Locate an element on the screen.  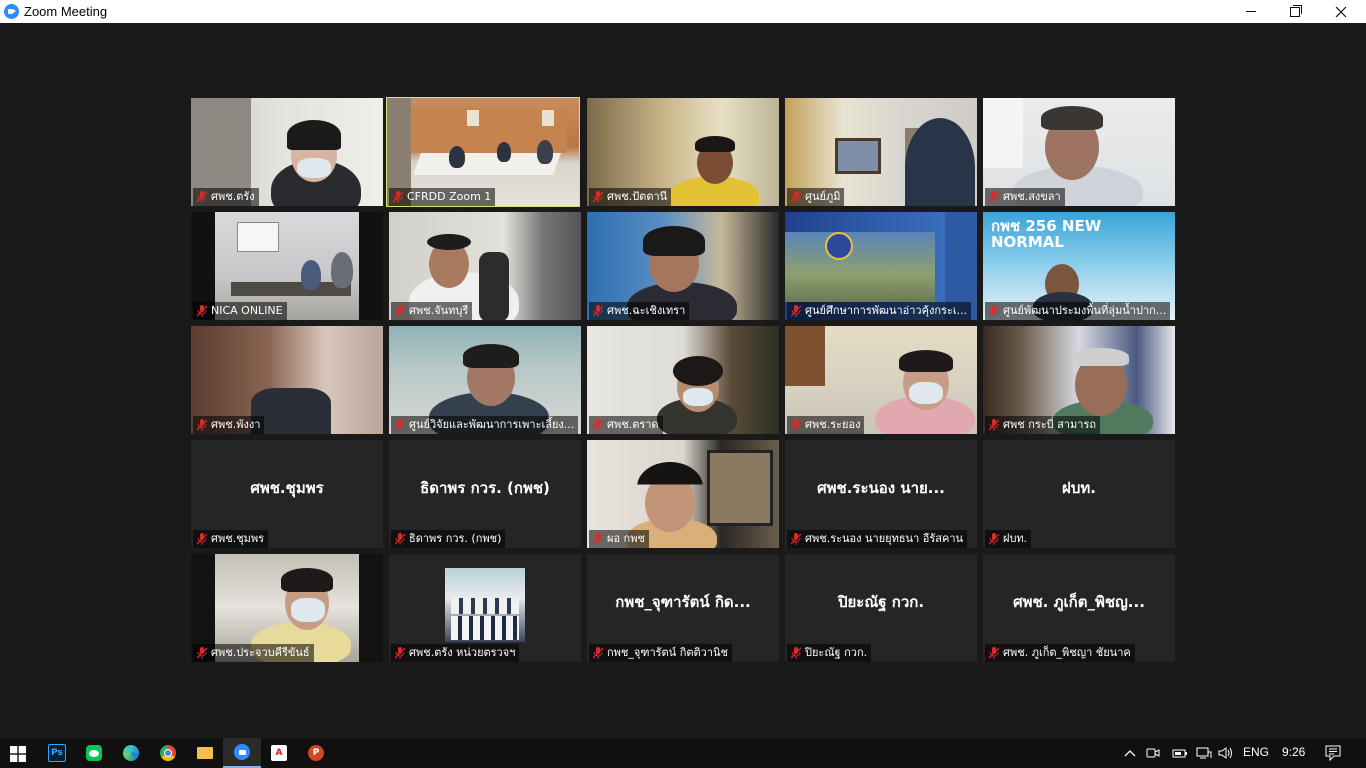
taskbar-acrobat: A is located at coordinates (279, 753).